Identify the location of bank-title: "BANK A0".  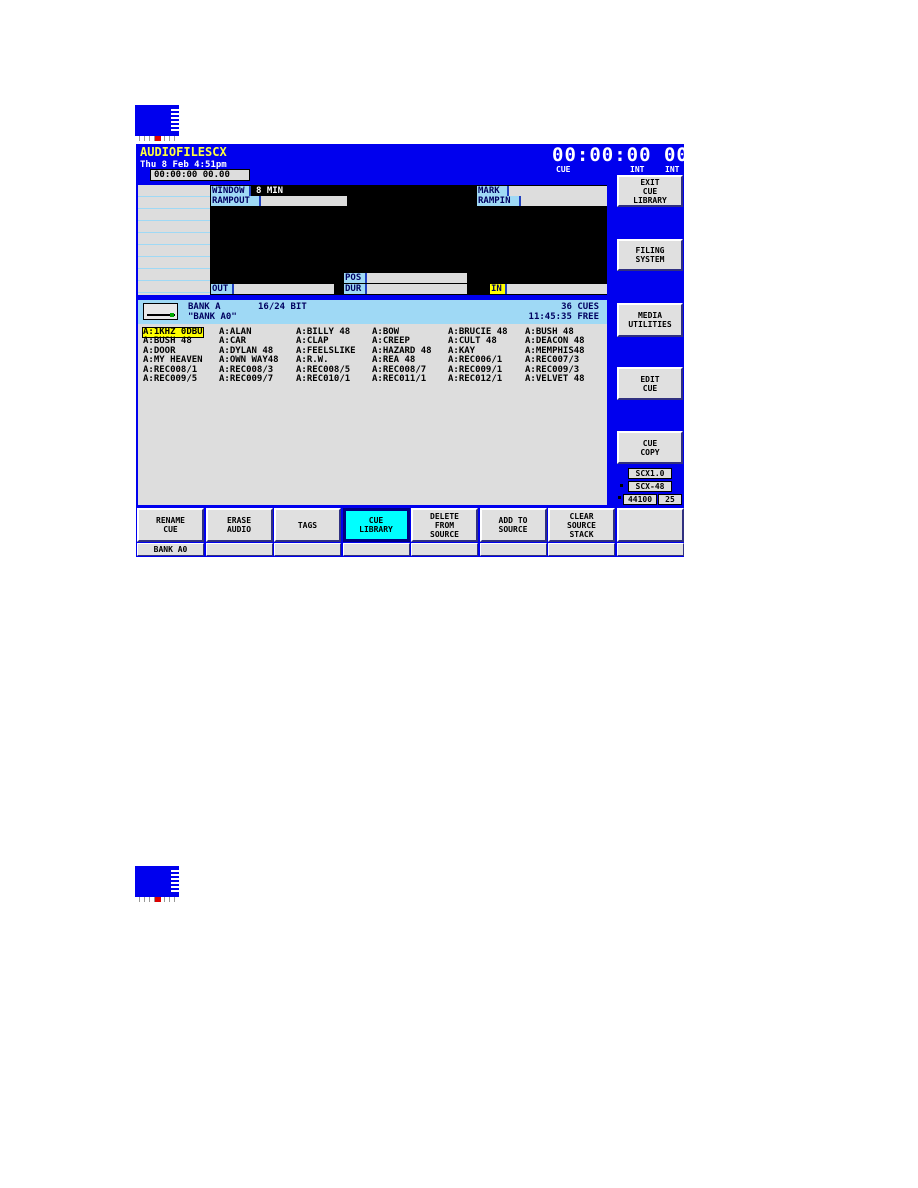
(212, 317).